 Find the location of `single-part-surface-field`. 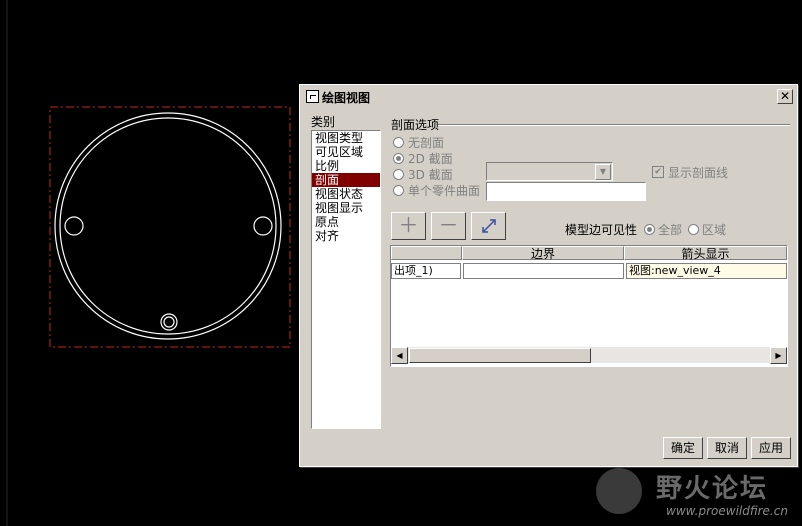

single-part-surface-field is located at coordinates (566, 191).